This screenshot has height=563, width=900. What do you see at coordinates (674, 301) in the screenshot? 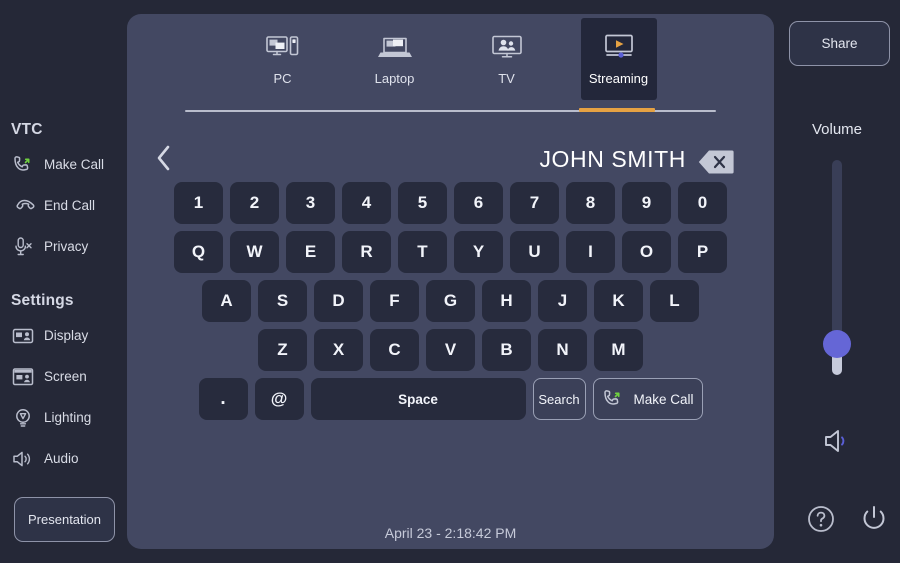
I see `key-l: L` at bounding box center [674, 301].